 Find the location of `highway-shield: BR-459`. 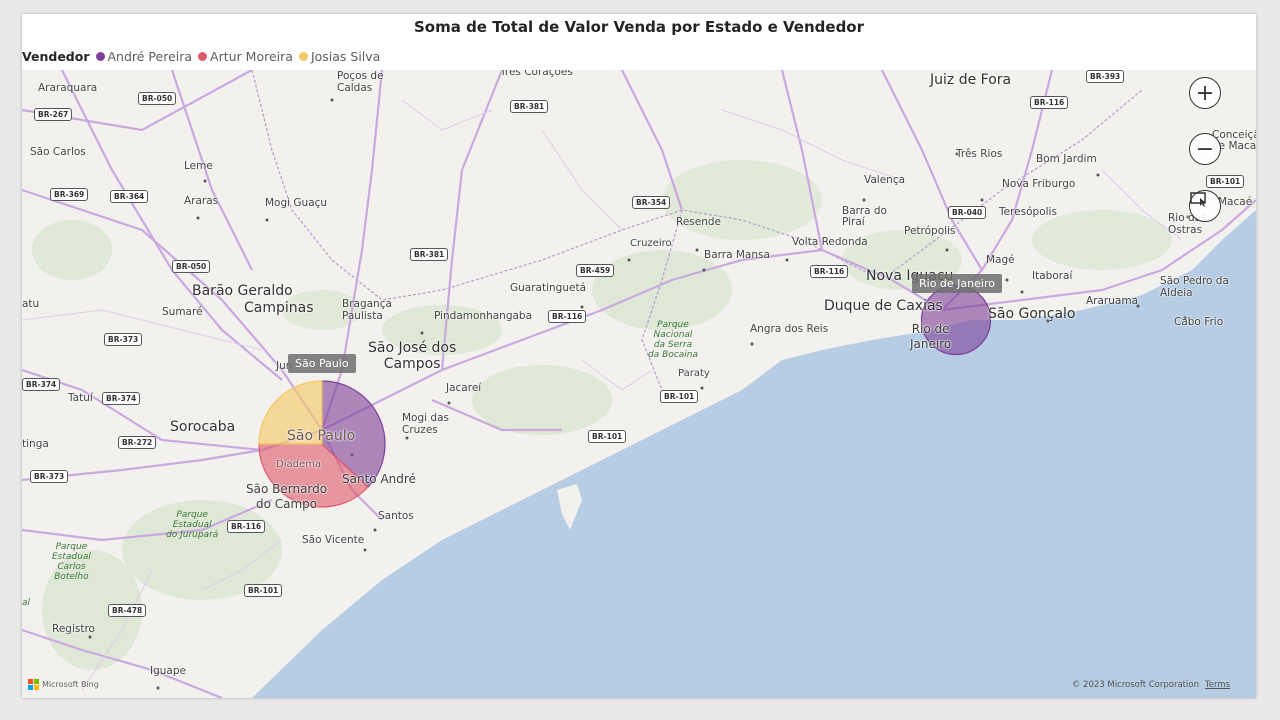

highway-shield: BR-459 is located at coordinates (595, 270).